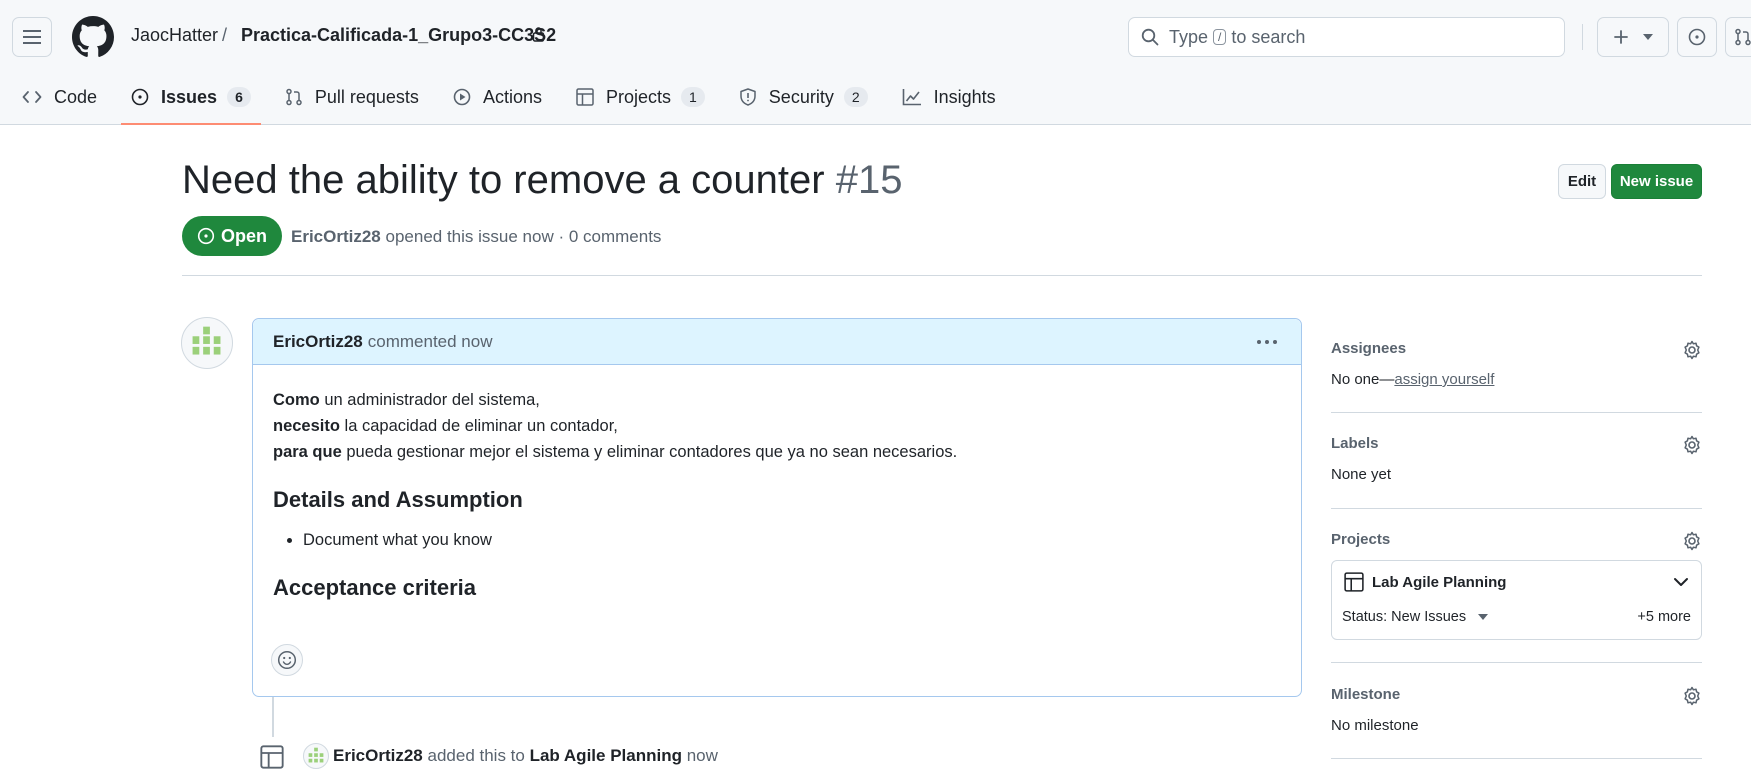  I want to click on search-input: Type / to search, so click(1346, 37).